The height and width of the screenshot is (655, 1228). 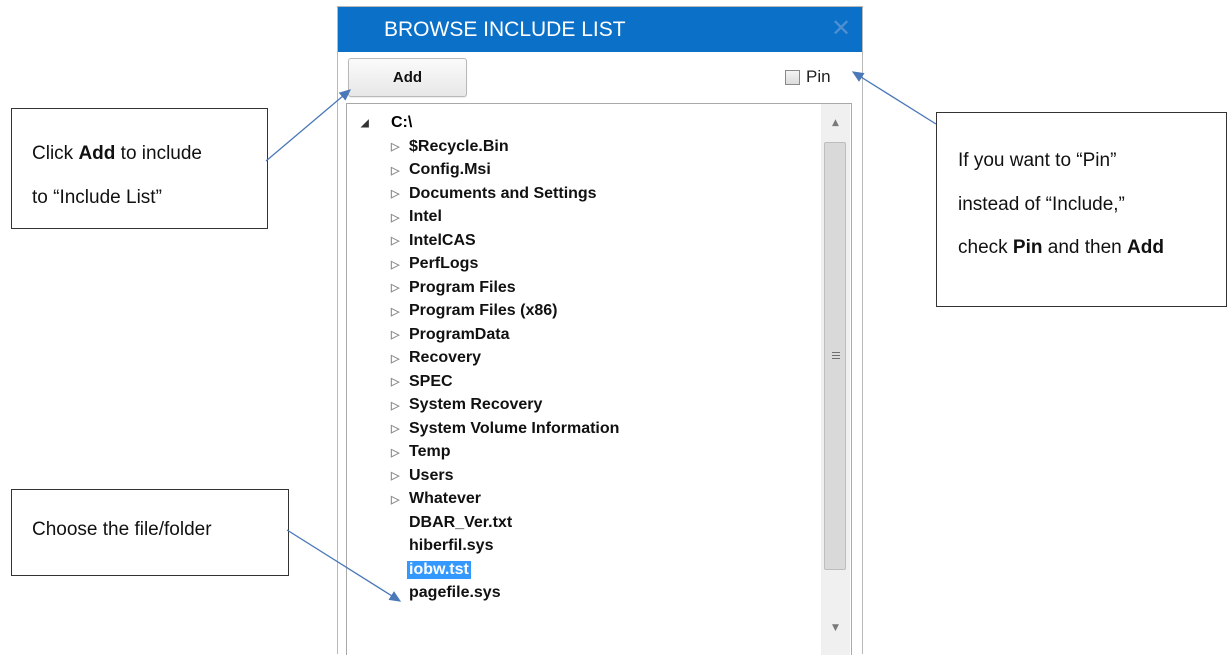 I want to click on arrow-to-file, so click(x=344, y=565).